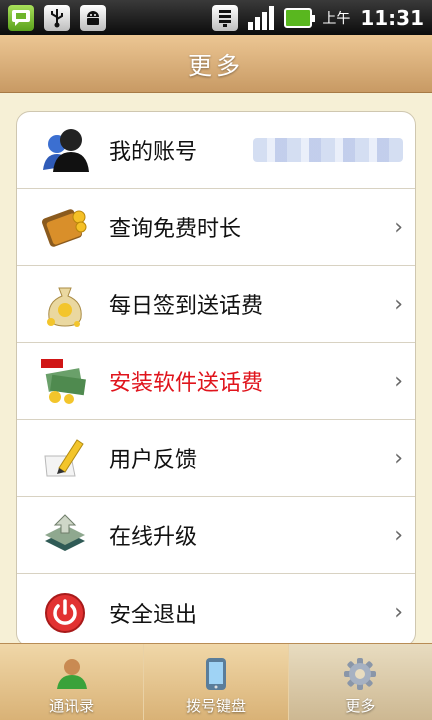 This screenshot has height=720, width=432. Describe the element at coordinates (215, 706) in the screenshot. I see `tab-label: 拨号键盘` at that location.